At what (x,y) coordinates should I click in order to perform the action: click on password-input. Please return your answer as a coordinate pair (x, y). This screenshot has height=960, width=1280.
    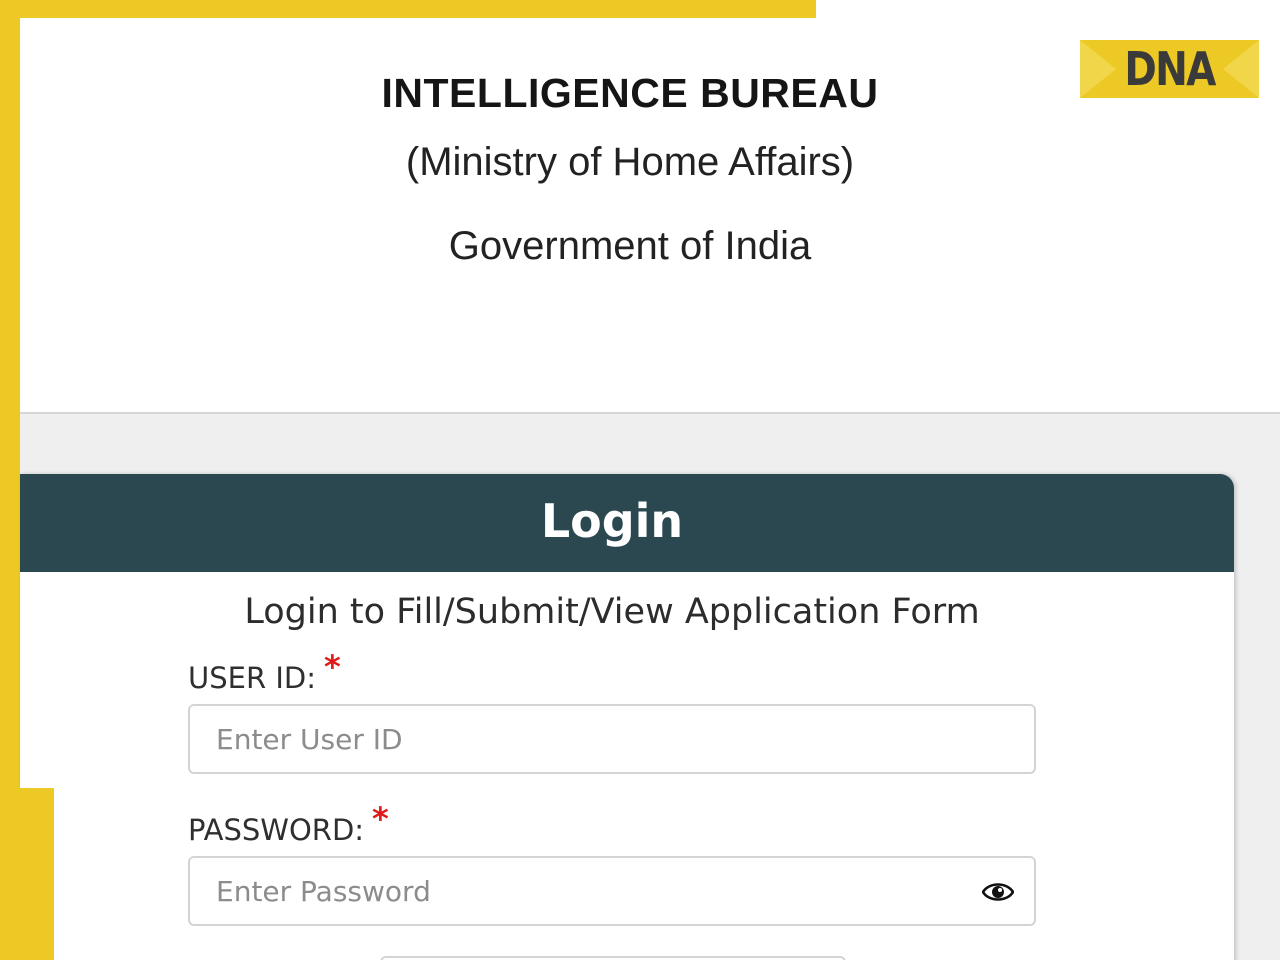
    Looking at the image, I should click on (612, 891).